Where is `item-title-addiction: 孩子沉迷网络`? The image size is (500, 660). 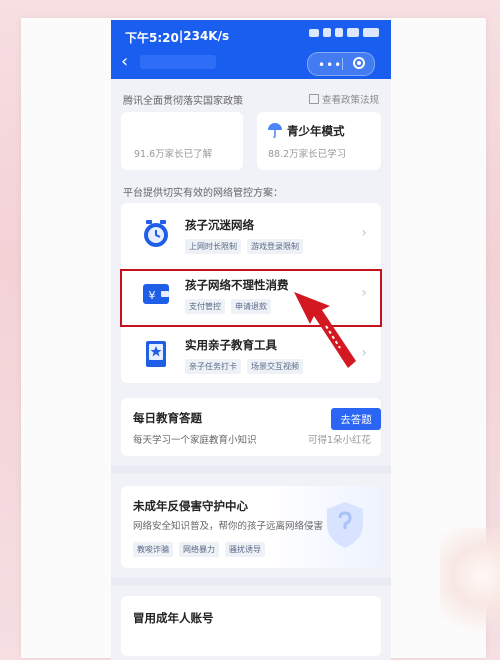
item-title-addiction: 孩子沉迷网络 is located at coordinates (219, 225).